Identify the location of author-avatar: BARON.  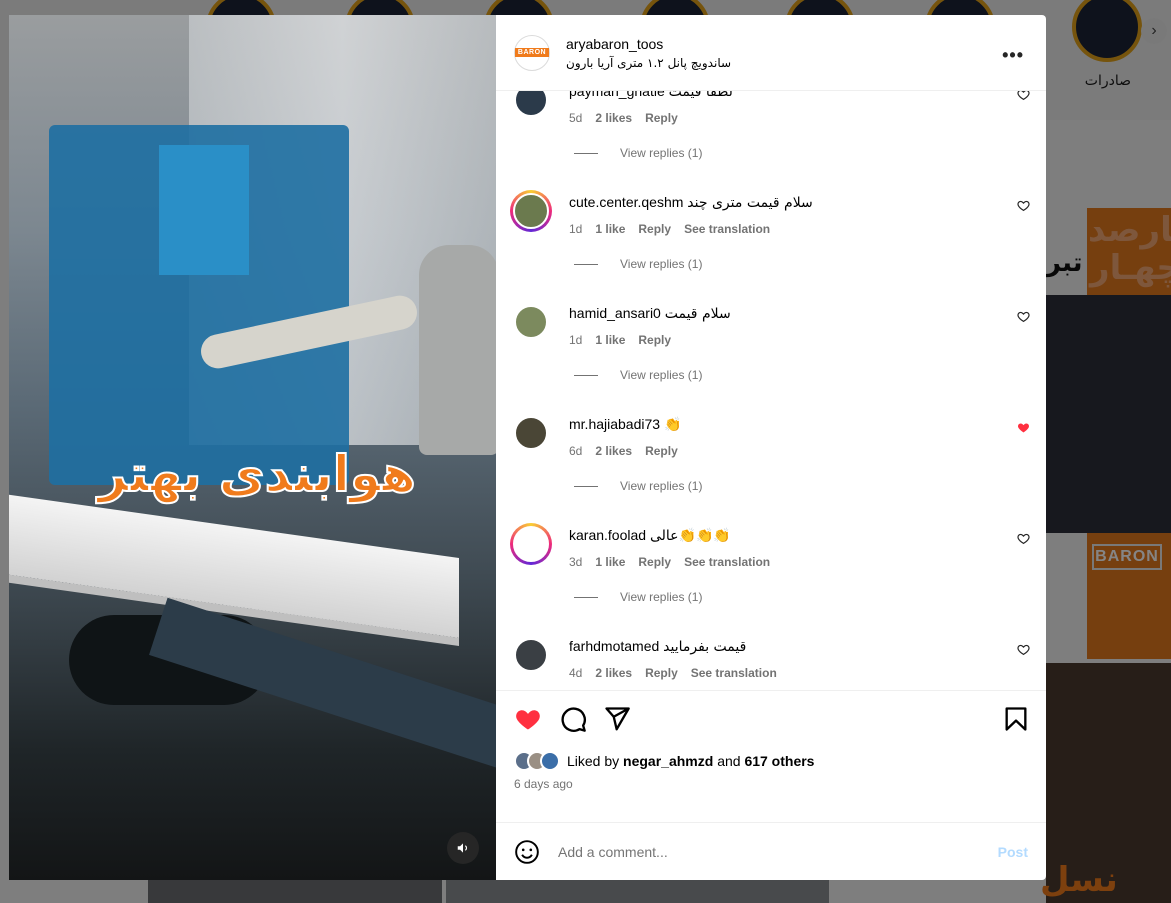
(532, 52).